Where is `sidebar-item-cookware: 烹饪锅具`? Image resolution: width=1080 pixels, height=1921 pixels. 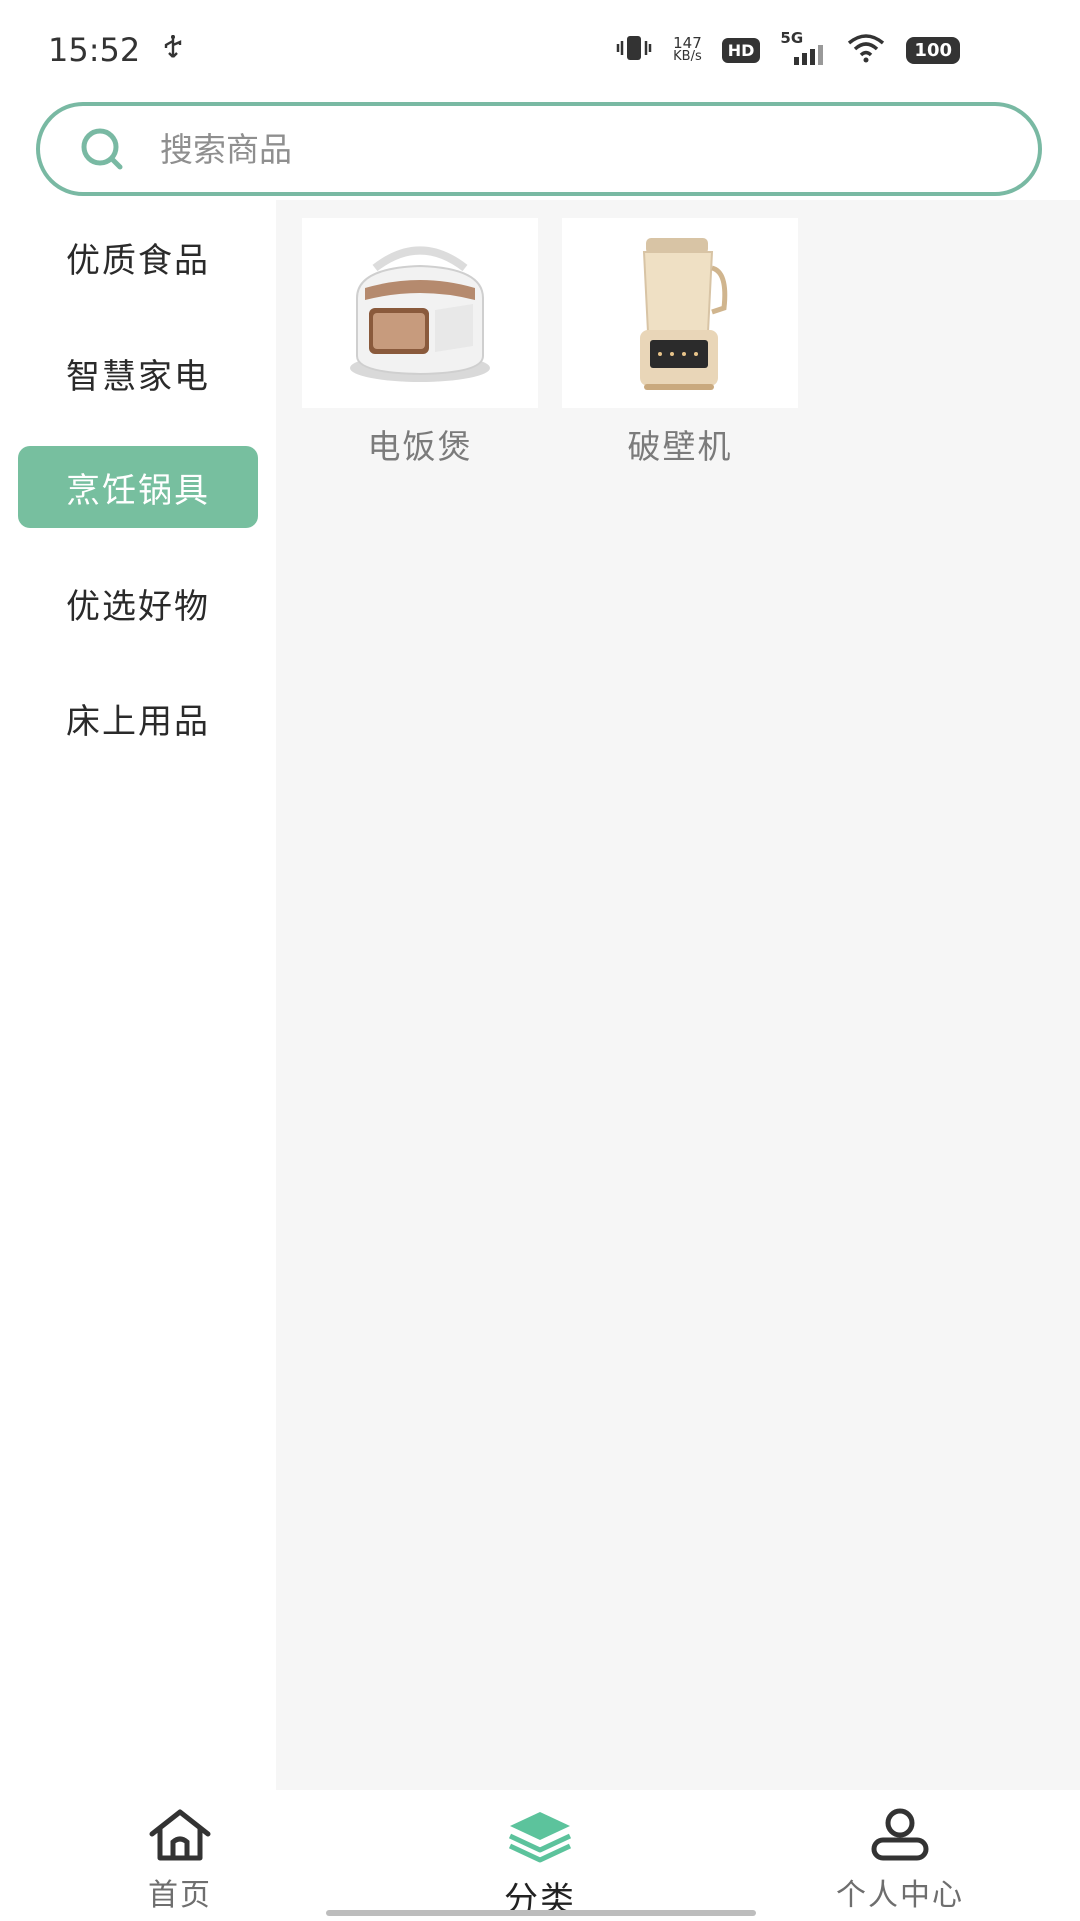
sidebar-item-cookware: 烹饪锅具 is located at coordinates (138, 487).